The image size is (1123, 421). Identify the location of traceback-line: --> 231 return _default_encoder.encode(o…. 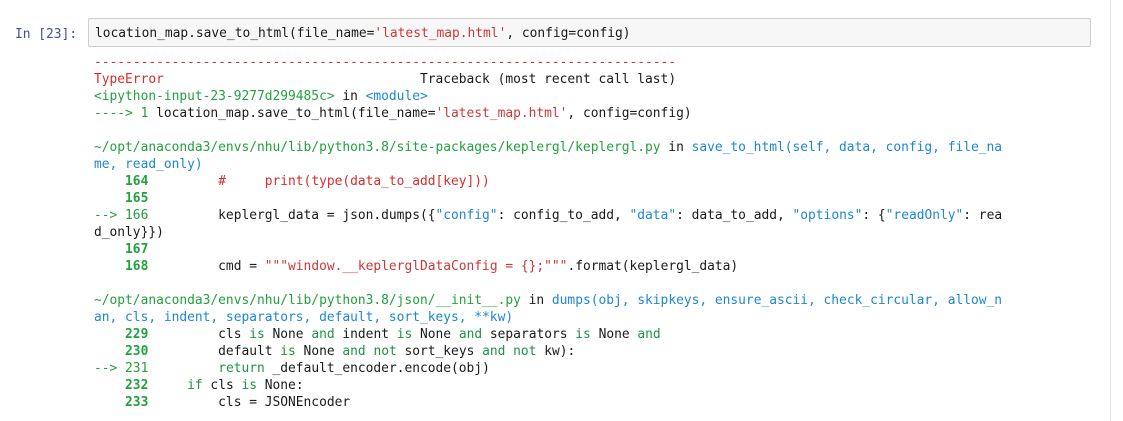
(594, 368).